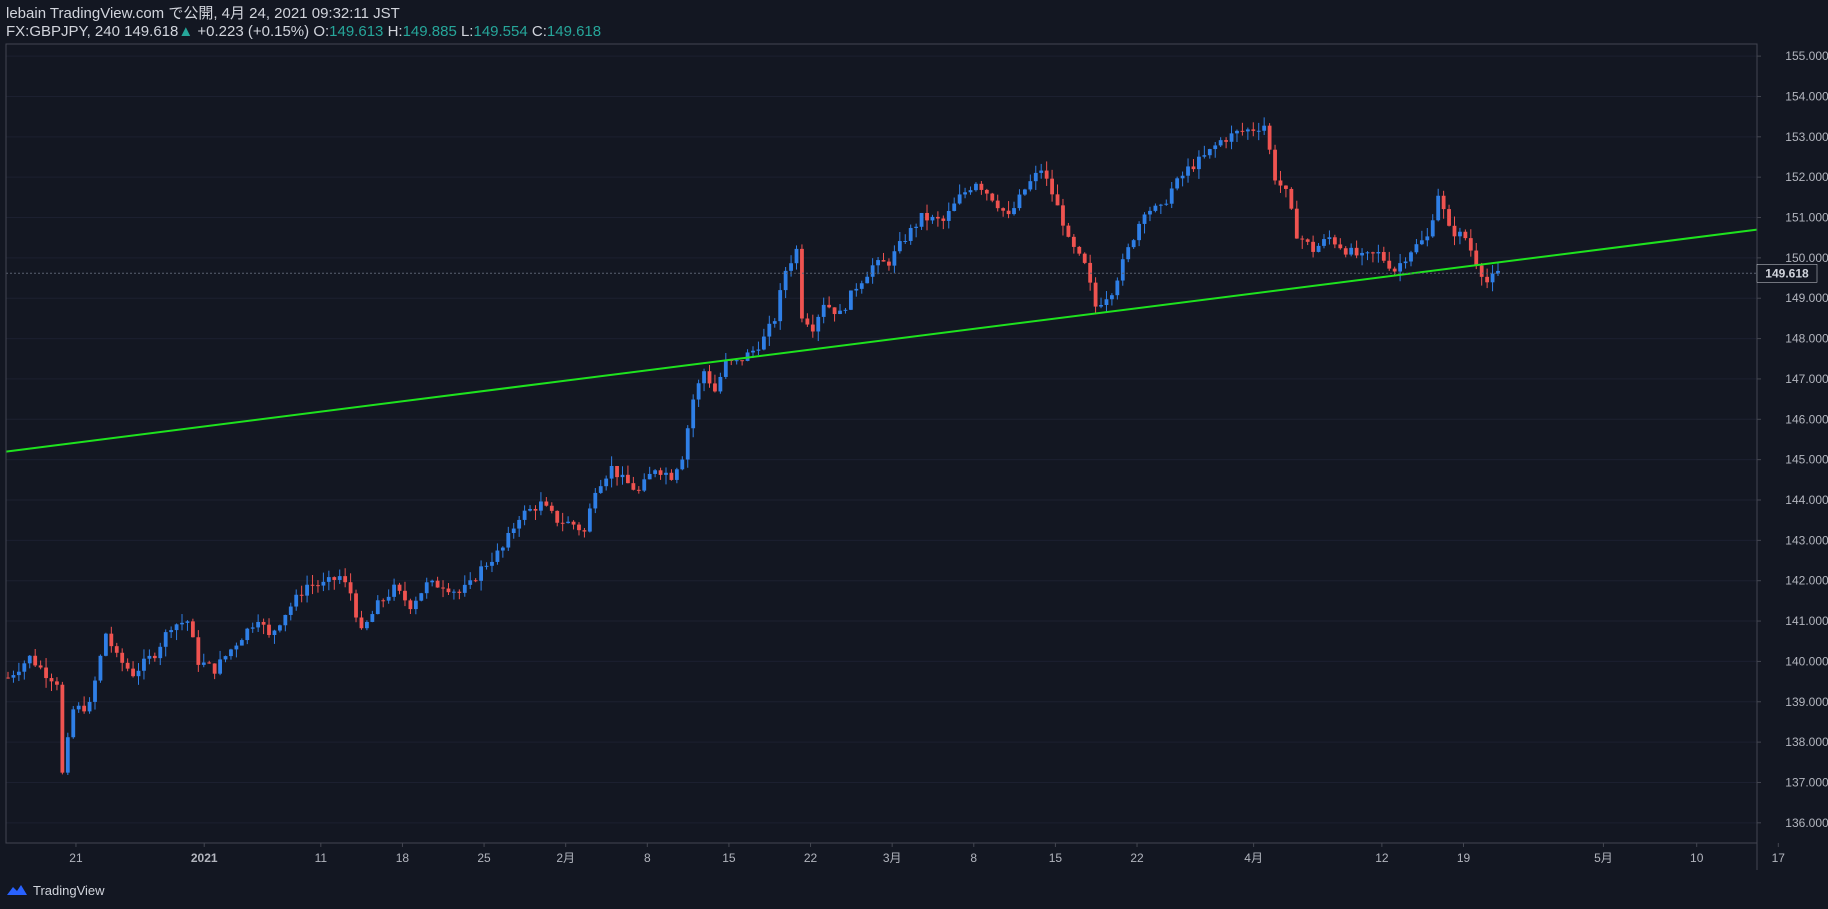 This screenshot has height=909, width=1828. Describe the element at coordinates (69, 890) in the screenshot. I see `brand-label: TradingView` at that location.